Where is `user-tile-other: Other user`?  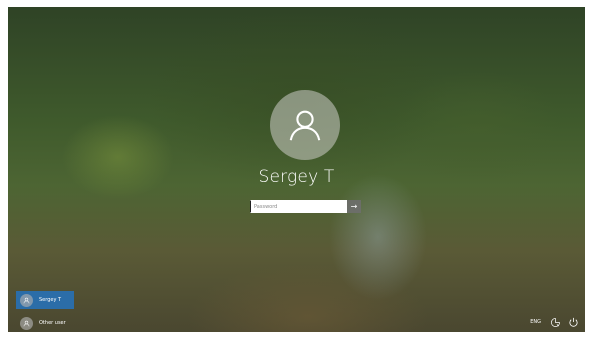
user-tile-other: Other user is located at coordinates (45, 323).